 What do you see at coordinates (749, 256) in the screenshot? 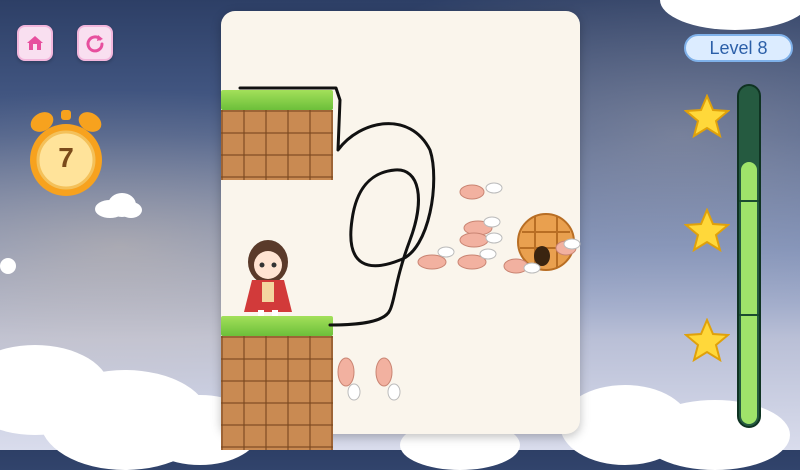
I see `progress-bar` at bounding box center [749, 256].